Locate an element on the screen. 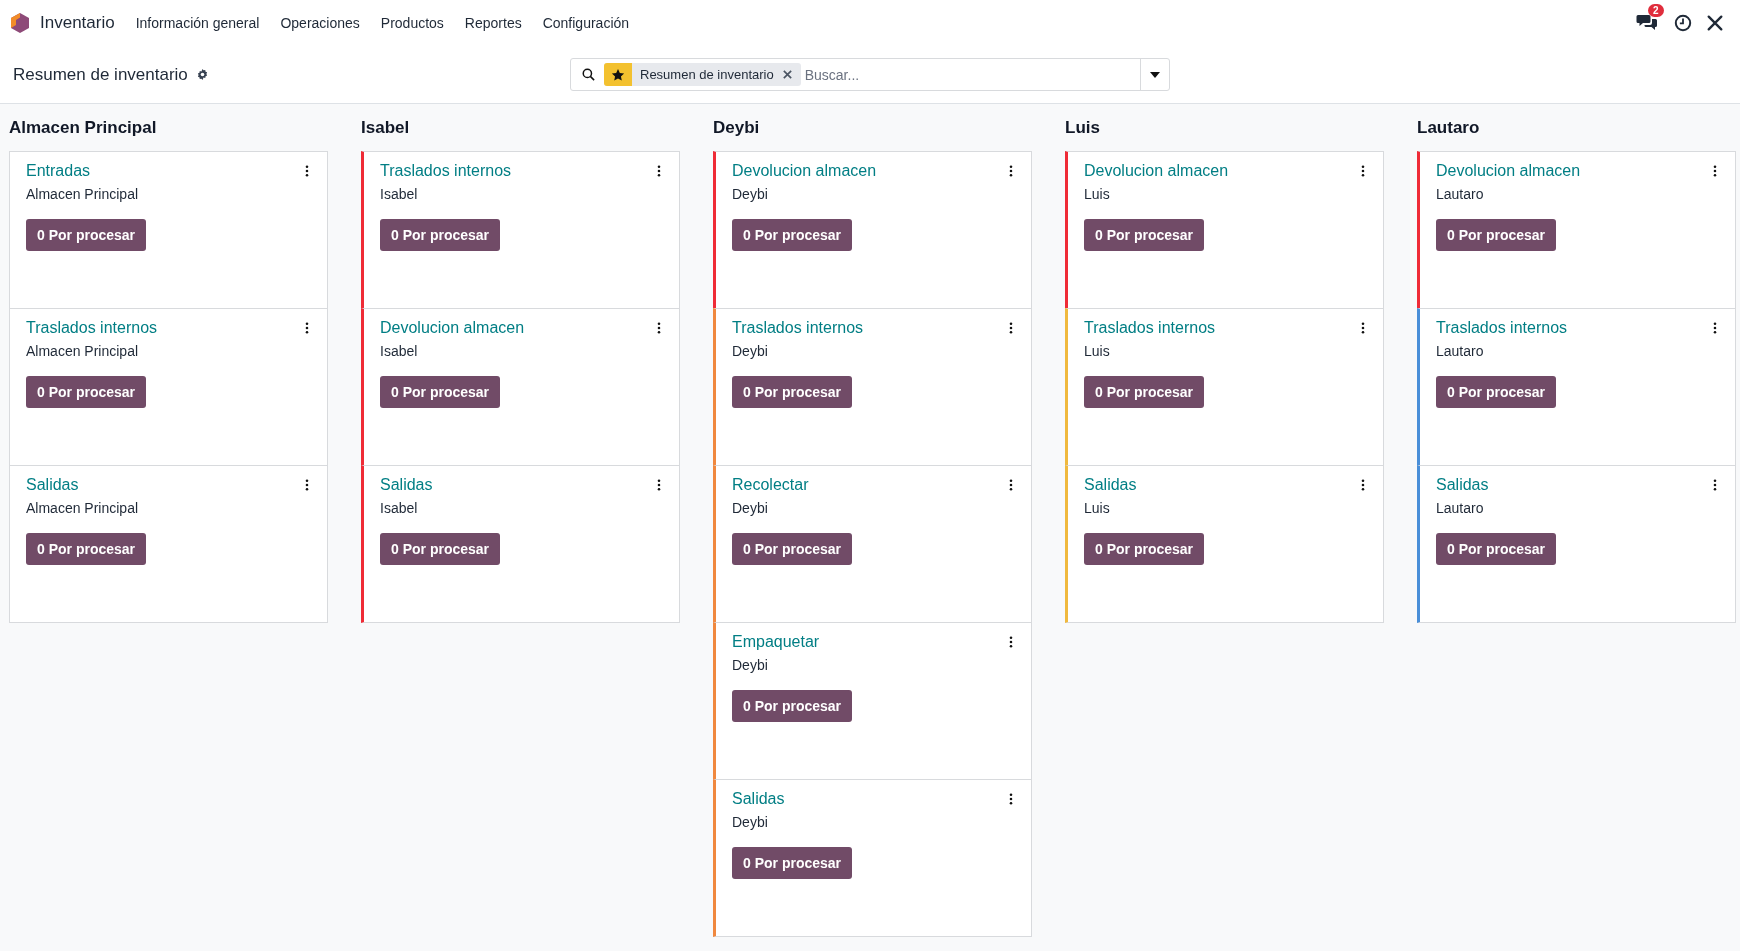 Image resolution: width=1740 pixels, height=951 pixels. close-icon is located at coordinates (787, 74).